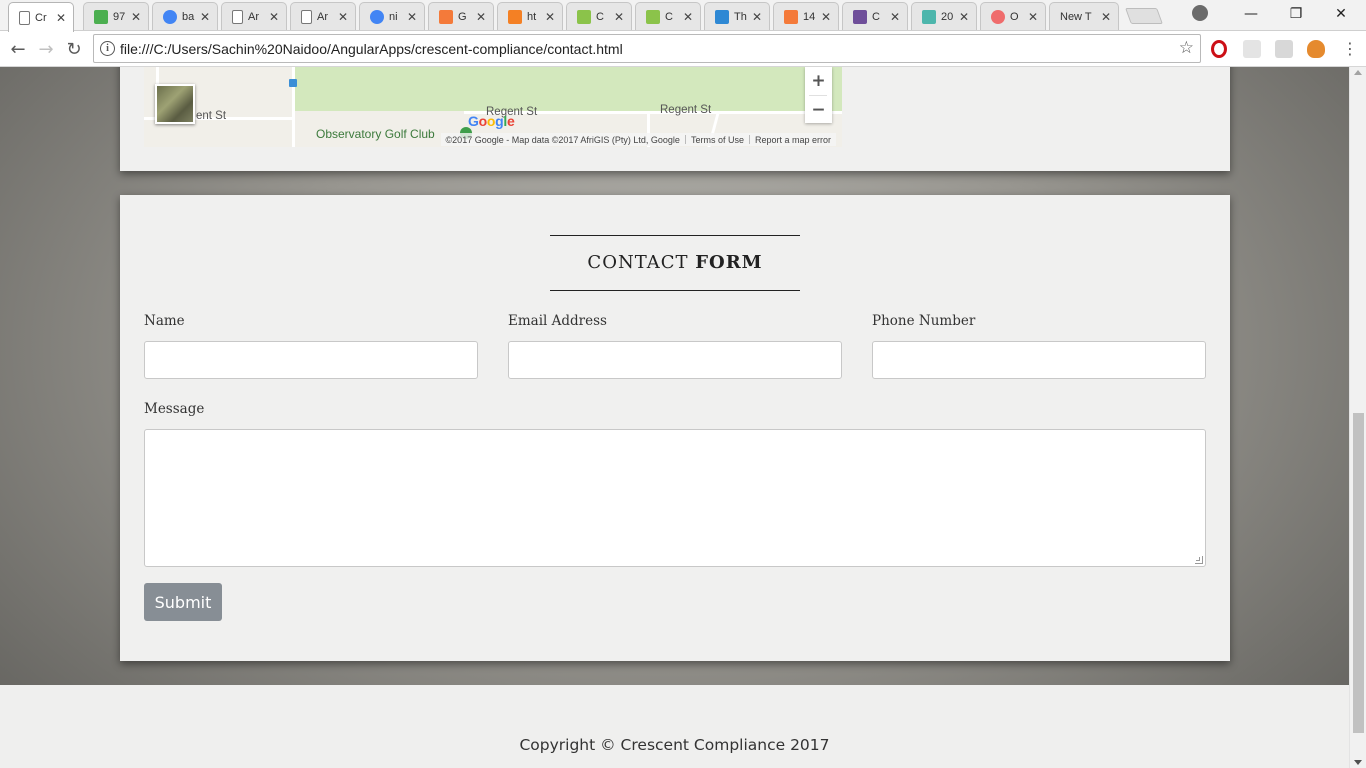  What do you see at coordinates (793, 140) in the screenshot?
I see `map-report-link: Report a map error` at bounding box center [793, 140].